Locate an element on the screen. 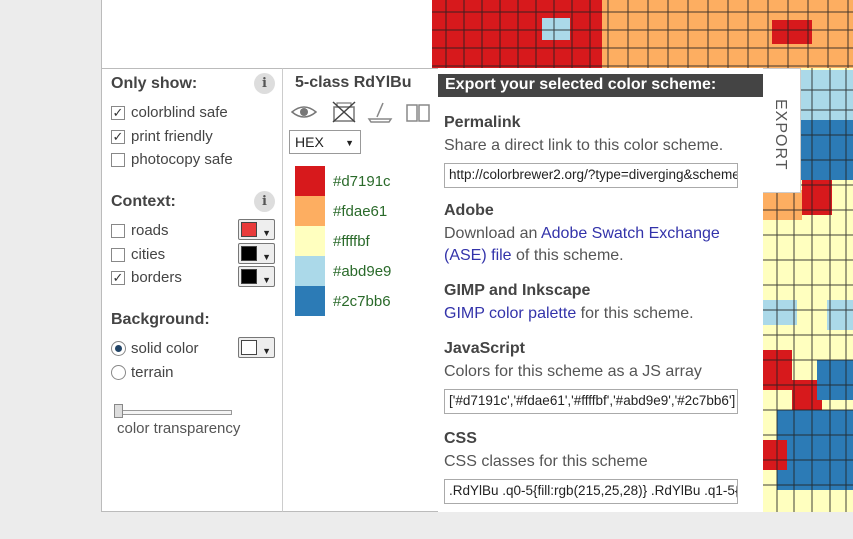  photocopy-safe-checkbox is located at coordinates (118, 159).